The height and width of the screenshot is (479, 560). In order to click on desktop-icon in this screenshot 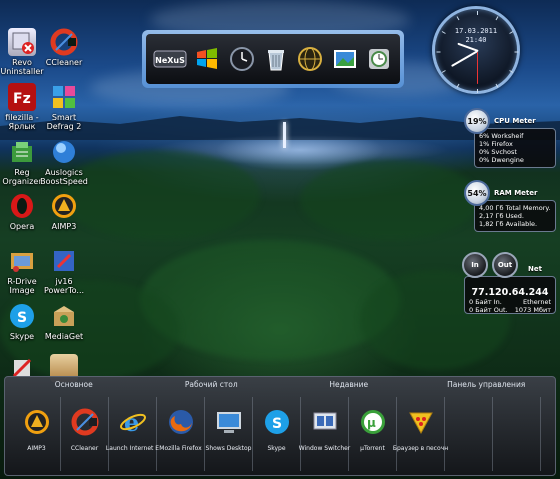, I will do `click(229, 422)`.